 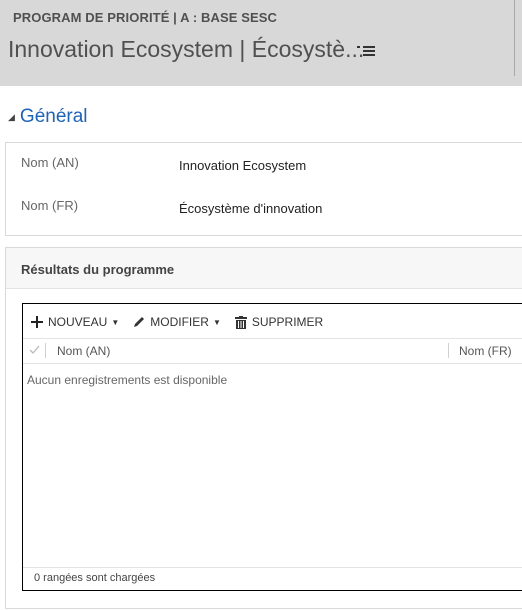 What do you see at coordinates (78, 322) in the screenshot?
I see `new-button-label: NOUVEAU` at bounding box center [78, 322].